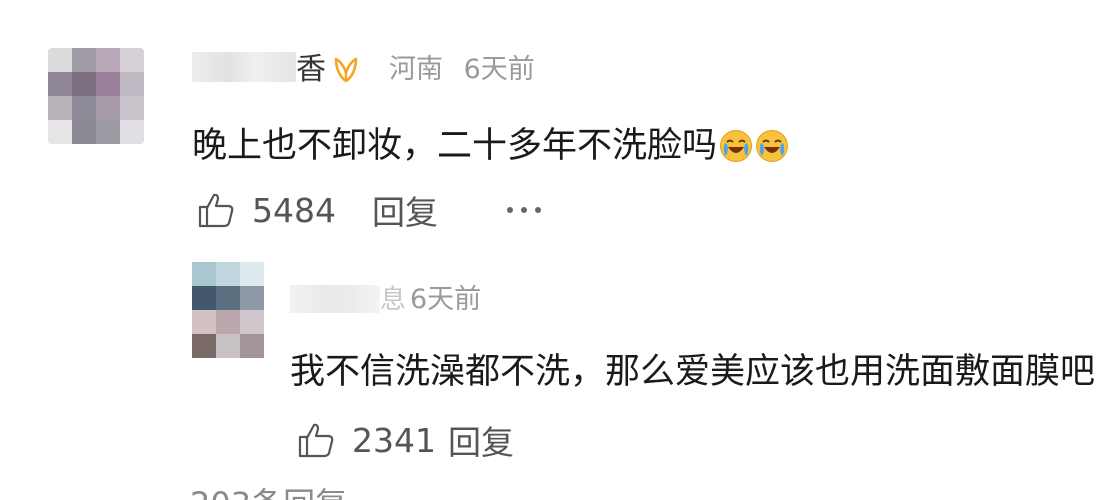 This screenshot has height=500, width=1104. What do you see at coordinates (416, 69) in the screenshot?
I see `location-label: 河南` at bounding box center [416, 69].